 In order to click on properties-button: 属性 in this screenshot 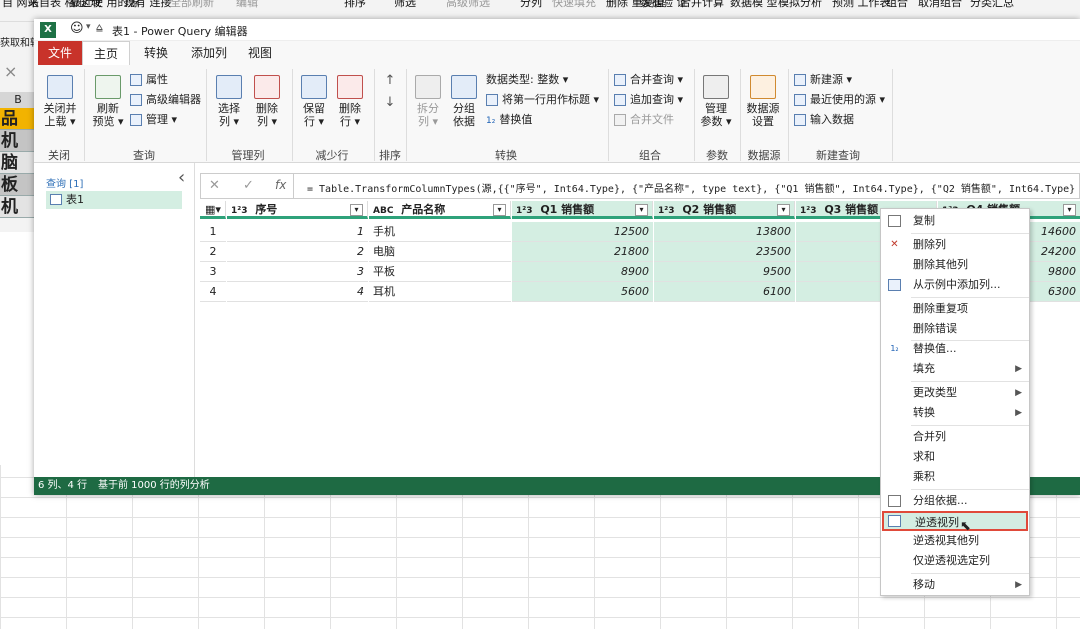, I will do `click(149, 80)`.